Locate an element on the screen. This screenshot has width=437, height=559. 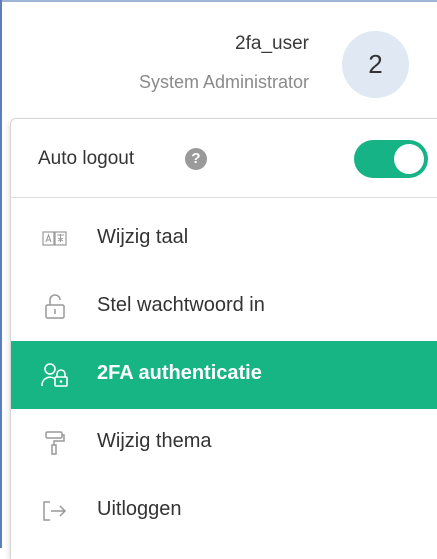
menu-item-label: 2FA authenticatie is located at coordinates (179, 373).